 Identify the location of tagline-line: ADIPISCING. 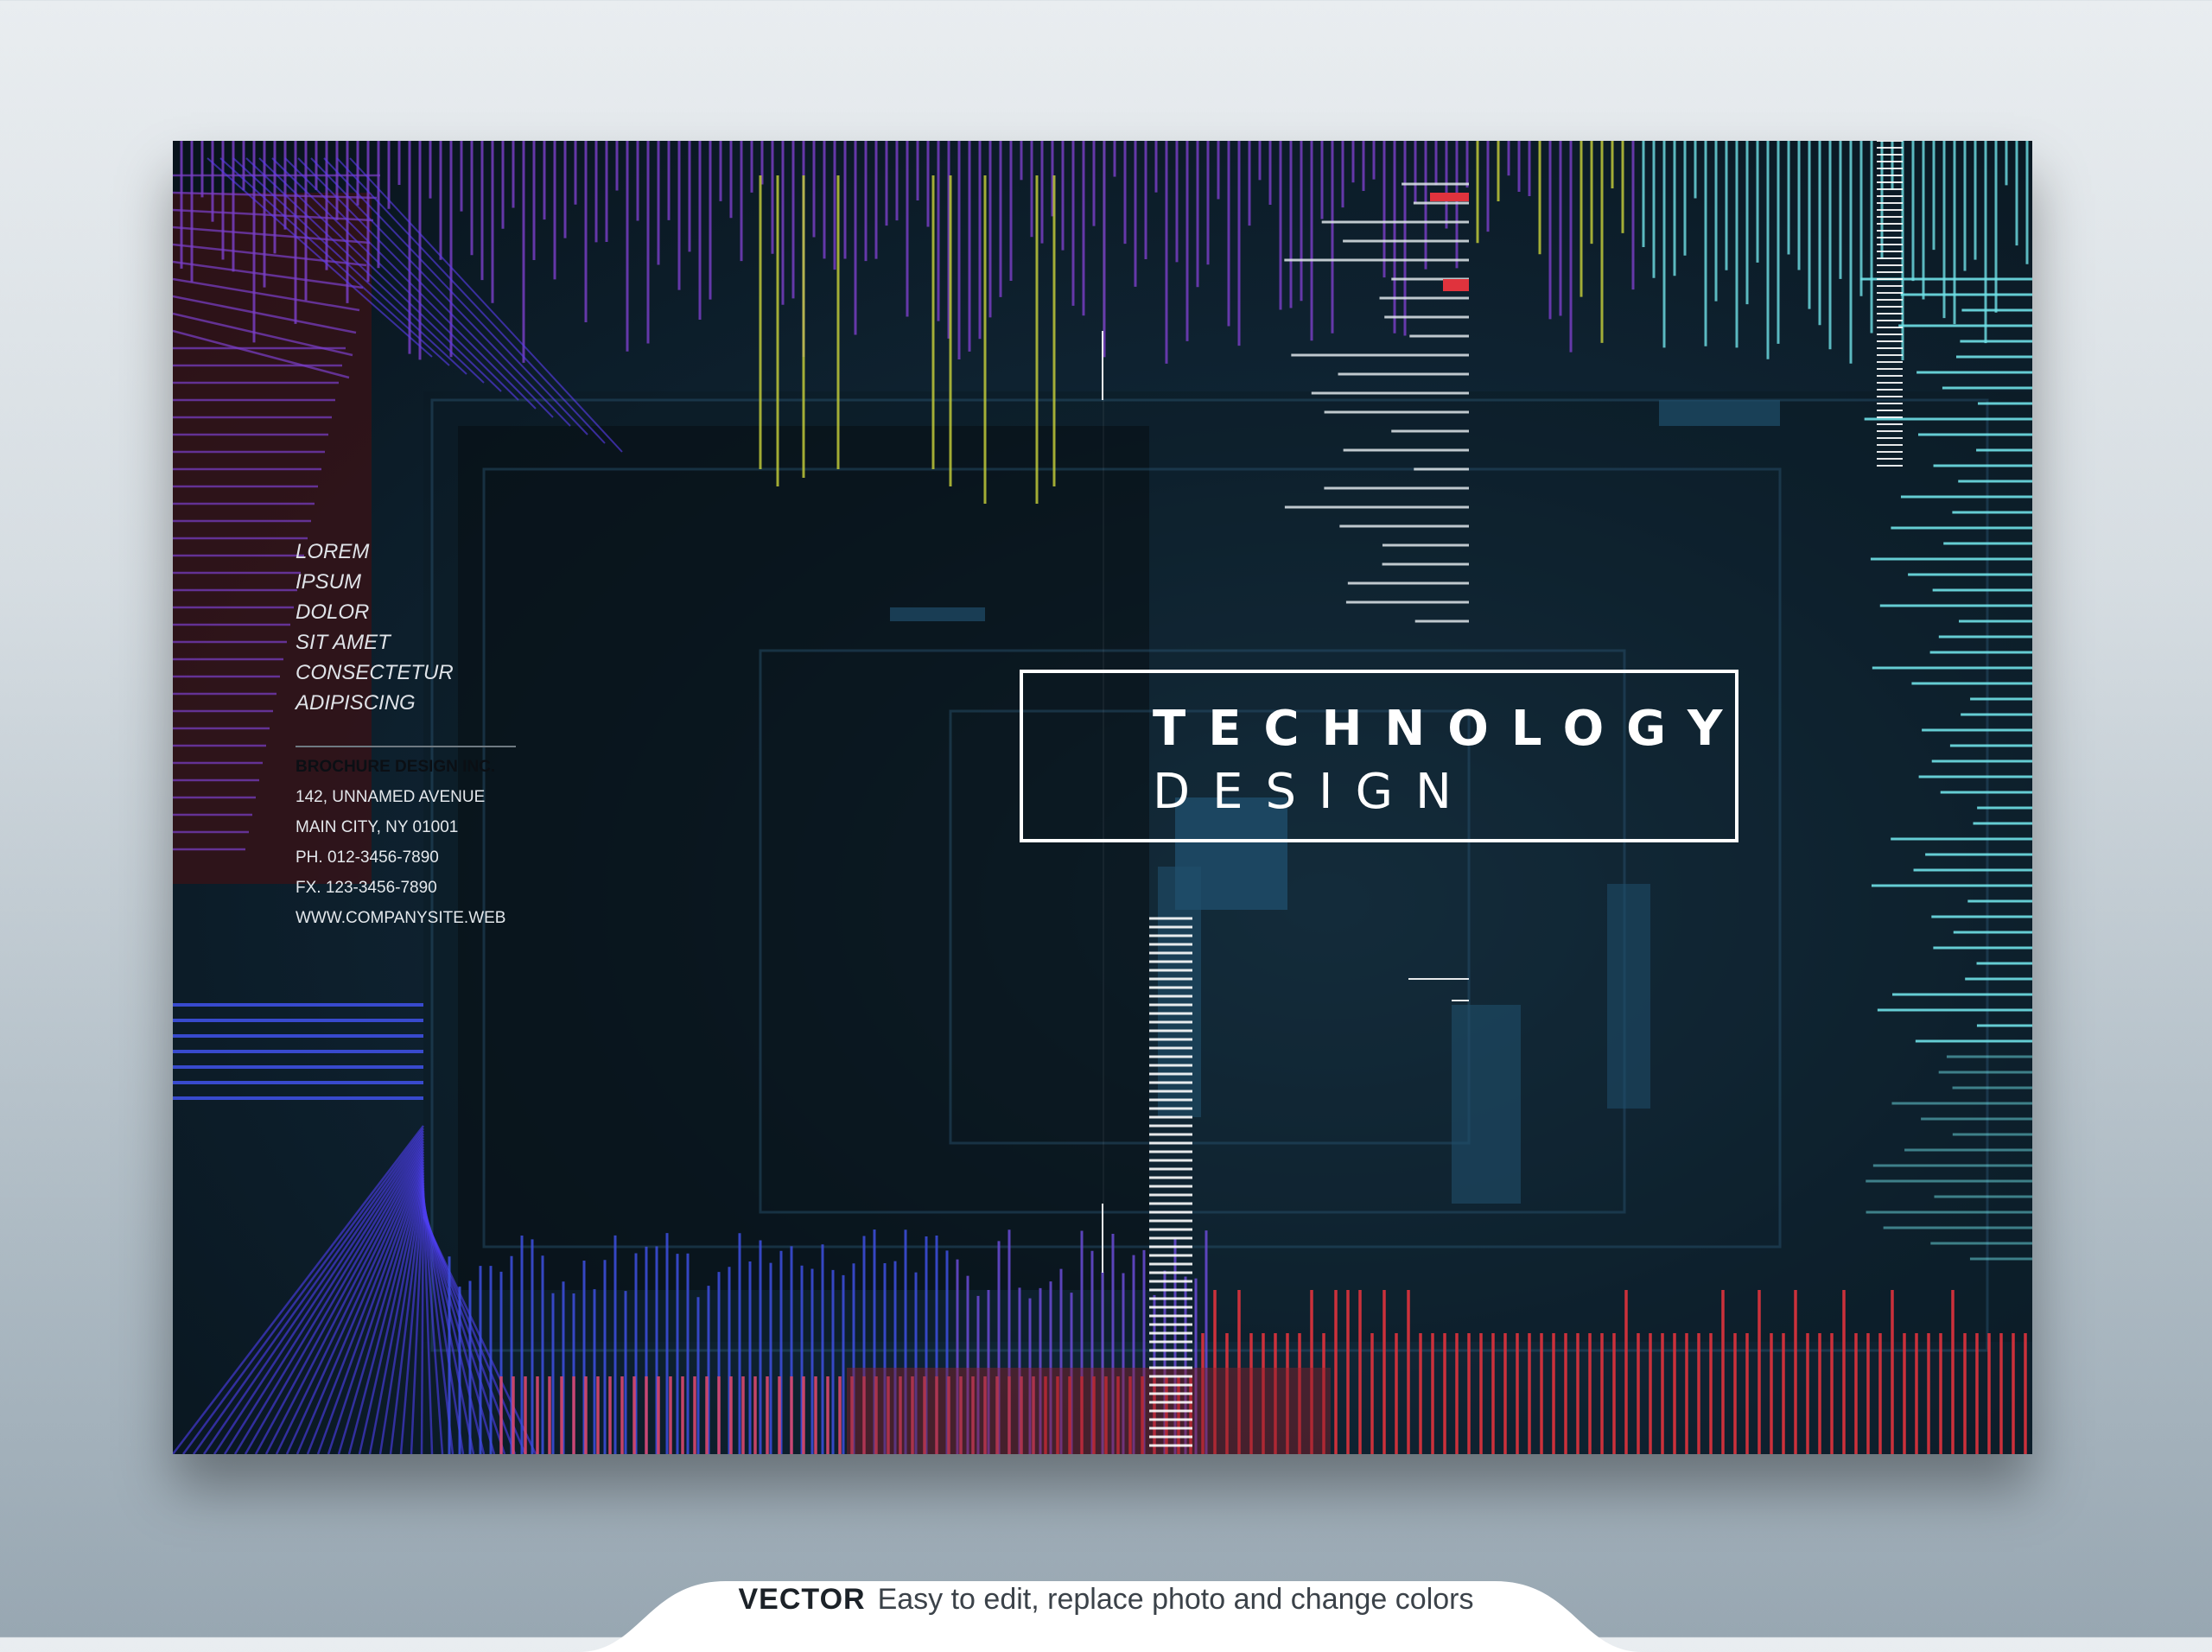
(356, 703).